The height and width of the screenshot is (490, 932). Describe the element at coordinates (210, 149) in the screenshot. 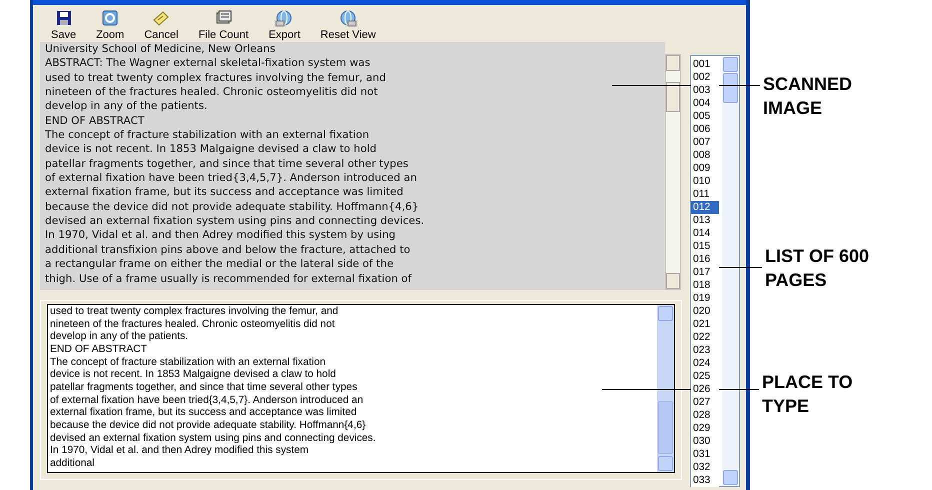

I see `scanned-text-line: device is not recent. In 1853 Malgaigne devised a claw to hold` at that location.